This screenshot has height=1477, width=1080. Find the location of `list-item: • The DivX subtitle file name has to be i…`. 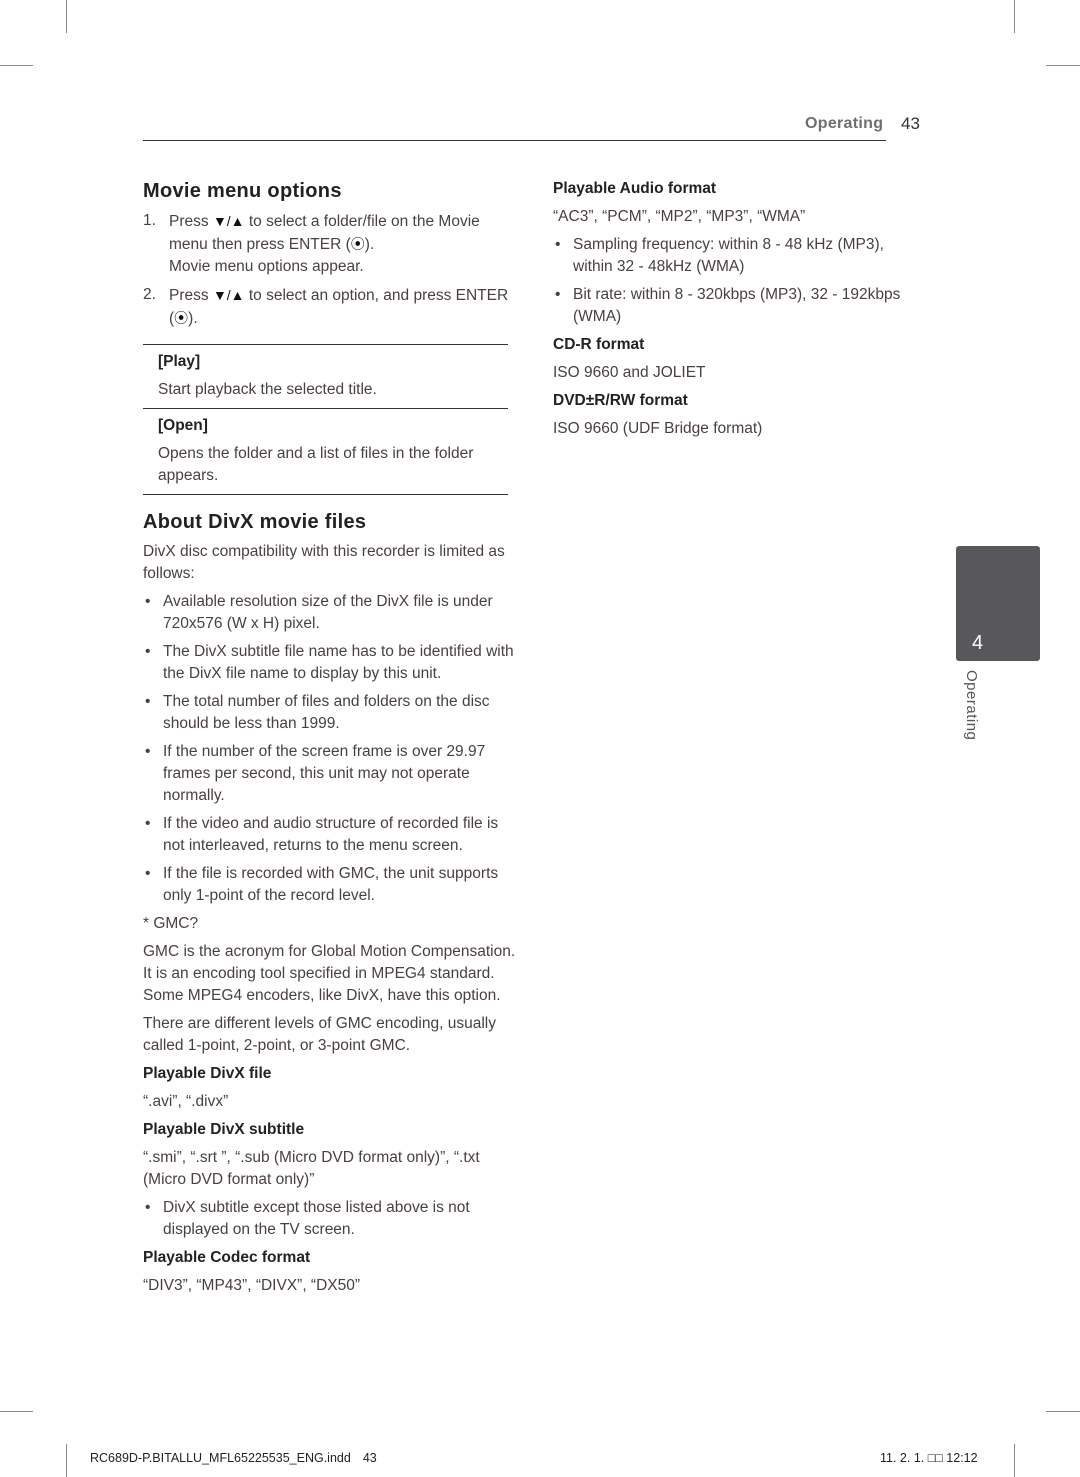

list-item: • The DivX subtitle file name has to be i… is located at coordinates (330, 663).